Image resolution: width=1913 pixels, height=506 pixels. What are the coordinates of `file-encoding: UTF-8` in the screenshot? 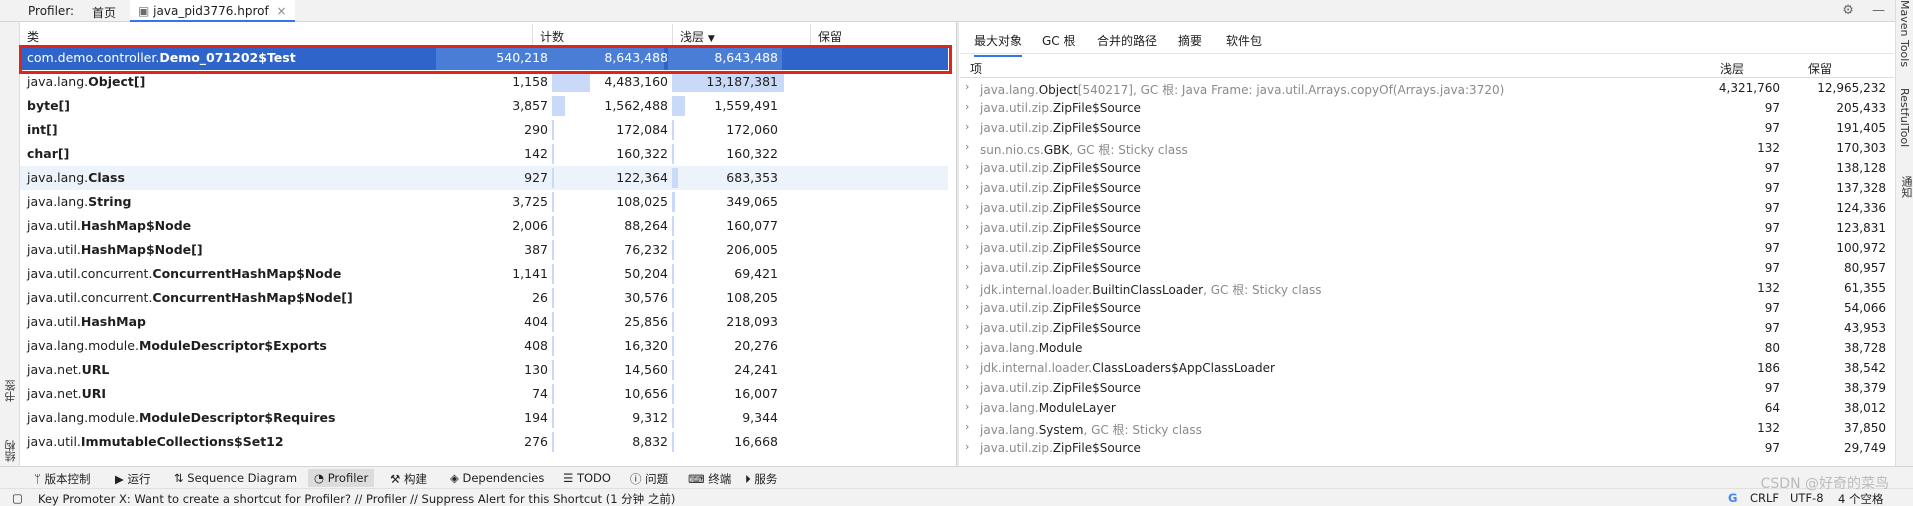 It's located at (1807, 498).